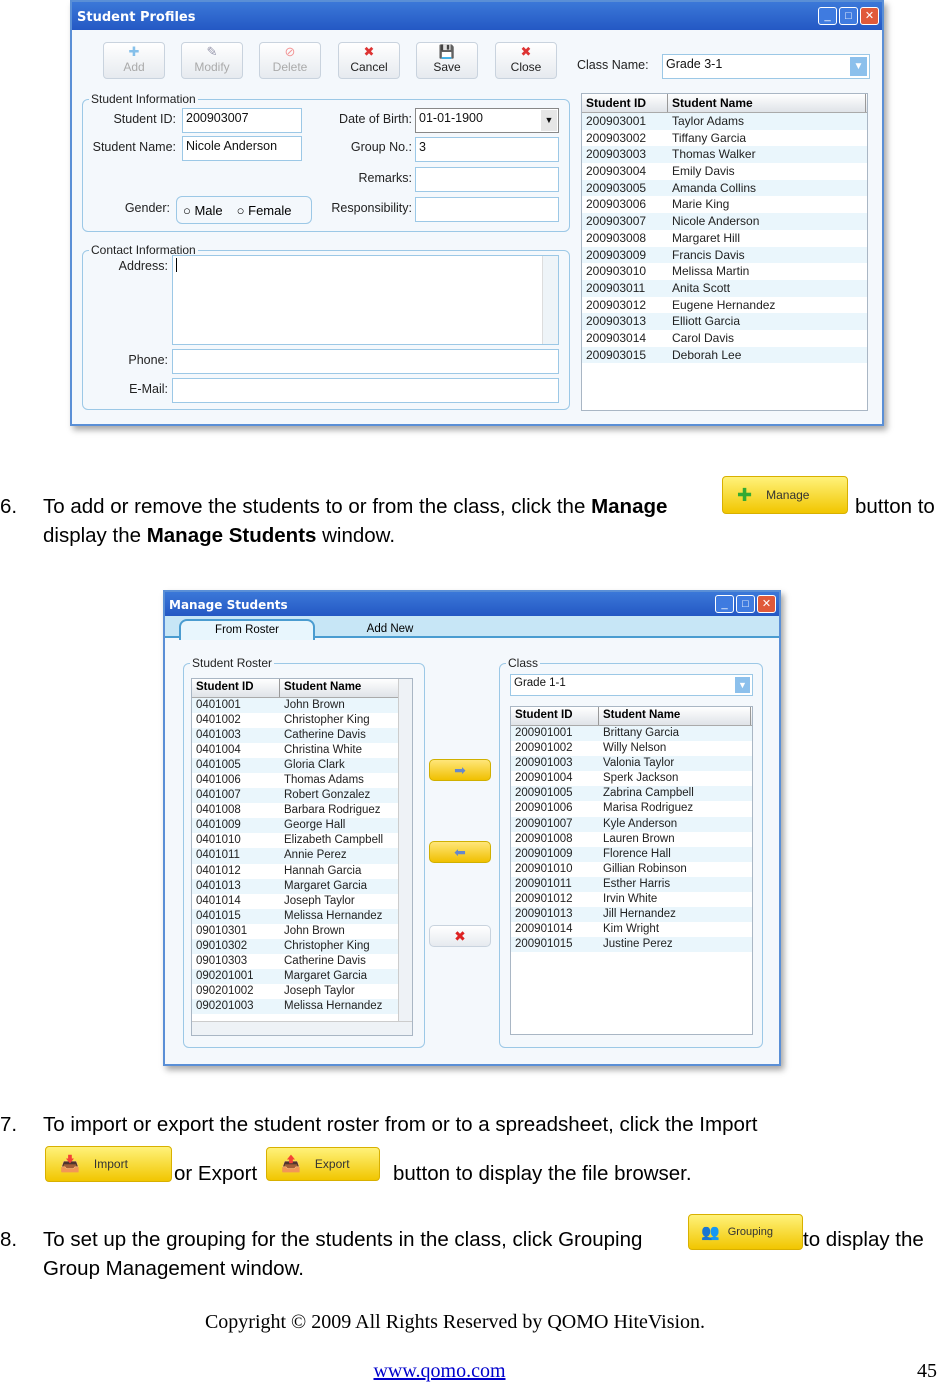 This screenshot has width=939, height=1384. Describe the element at coordinates (487, 149) in the screenshot. I see `group-no-field: 3` at that location.